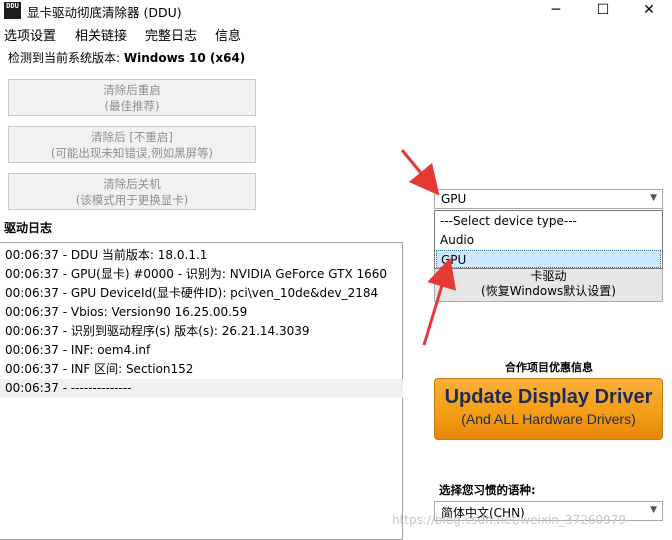  What do you see at coordinates (12, 10) in the screenshot?
I see `app-icon: DDU` at bounding box center [12, 10].